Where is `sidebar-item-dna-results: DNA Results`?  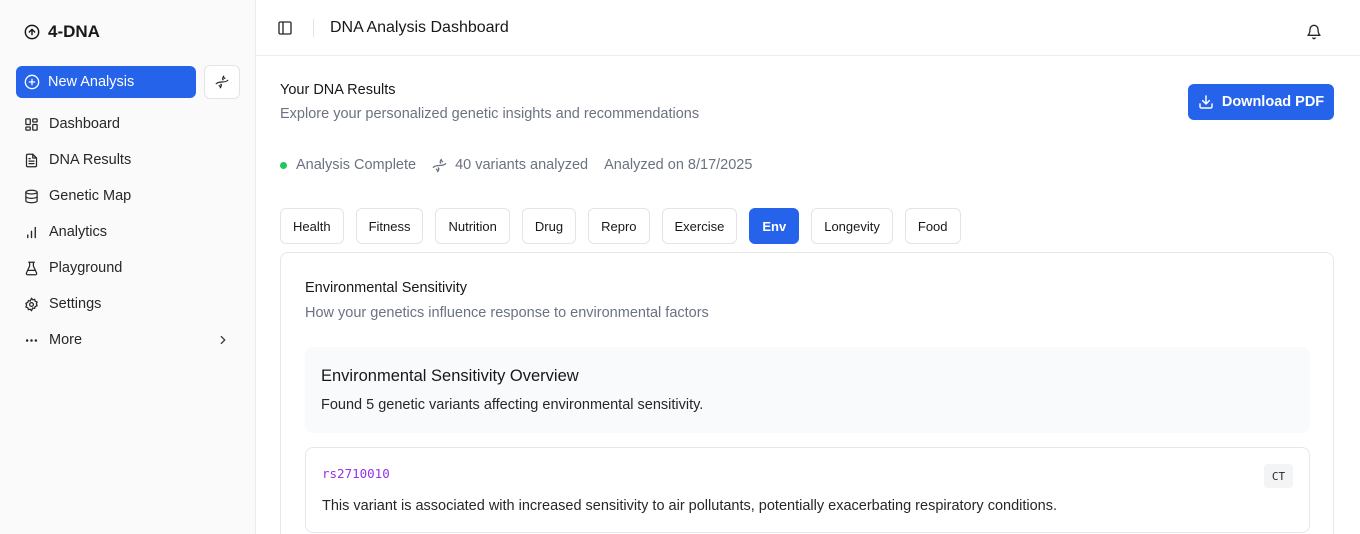
sidebar-item-dna-results: DNA Results is located at coordinates (128, 160).